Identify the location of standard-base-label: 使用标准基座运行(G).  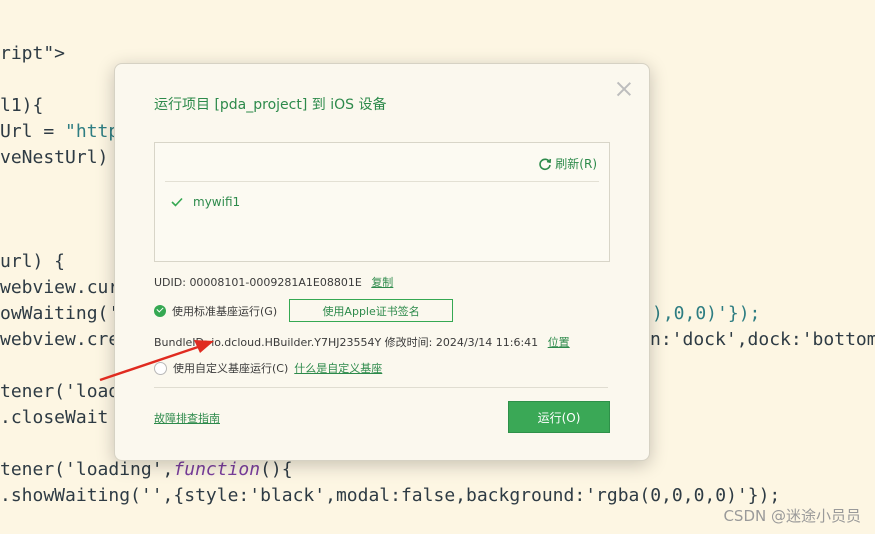
(225, 311).